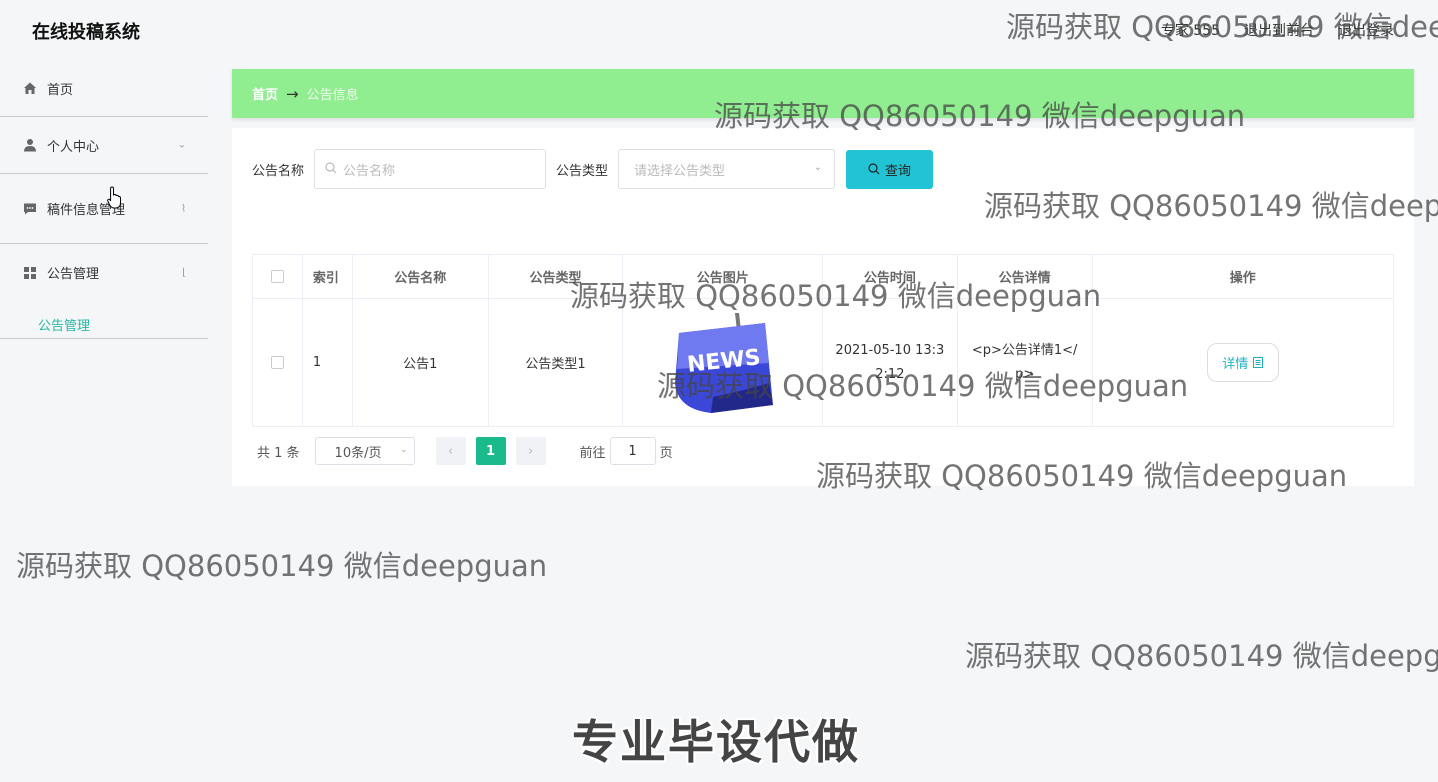 The image size is (1438, 782). What do you see at coordinates (104, 320) in the screenshot?
I see `sidebar-subitem-announcement-manage: 公告管理` at bounding box center [104, 320].